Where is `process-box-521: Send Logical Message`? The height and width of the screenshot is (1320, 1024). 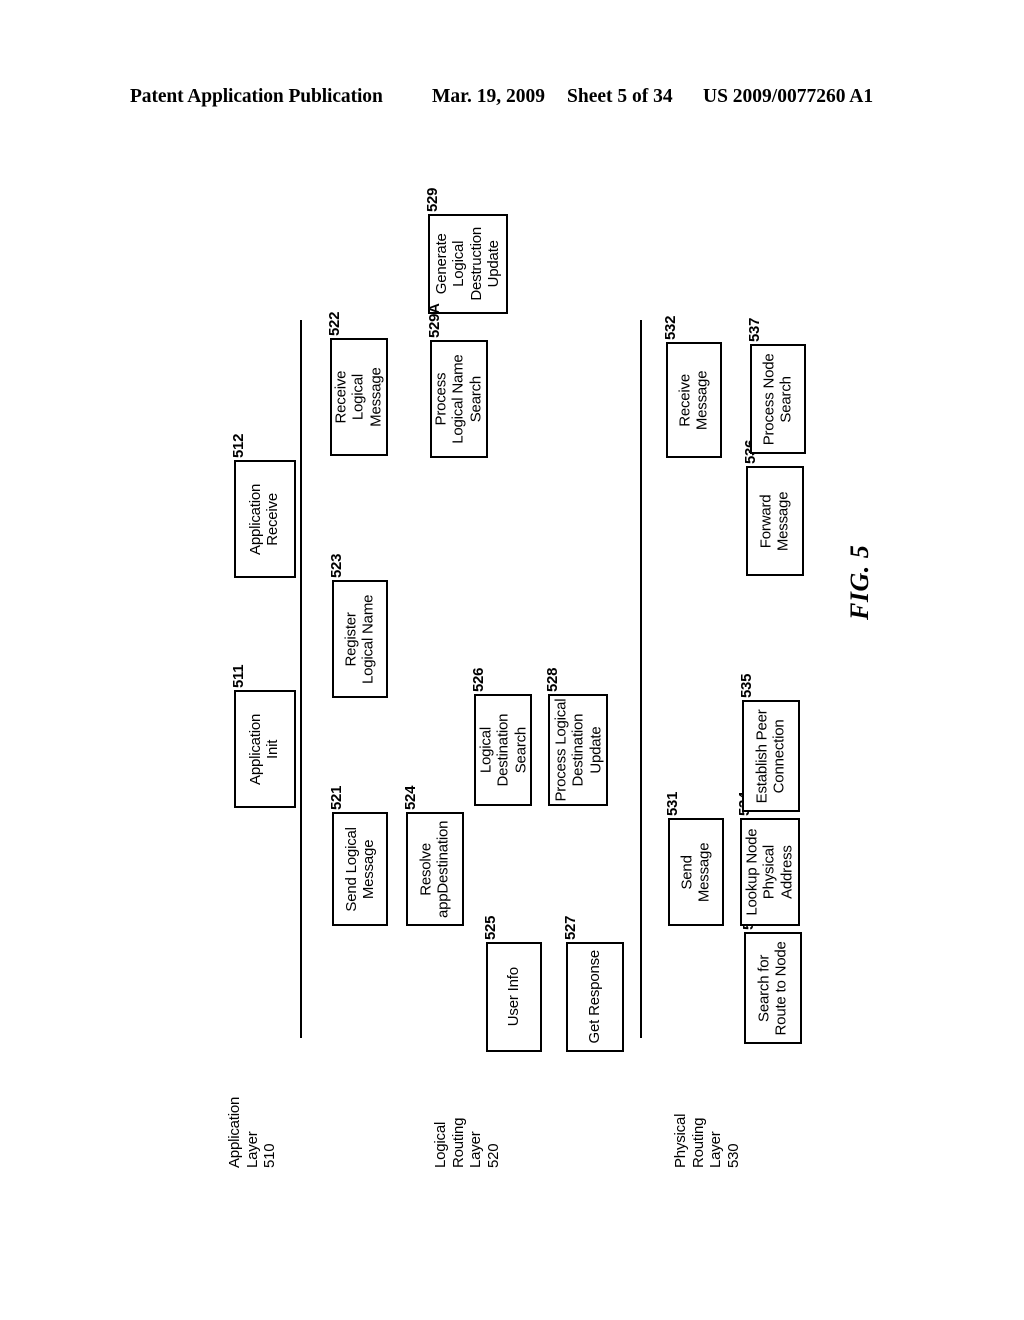 process-box-521: Send Logical Message is located at coordinates (360, 869).